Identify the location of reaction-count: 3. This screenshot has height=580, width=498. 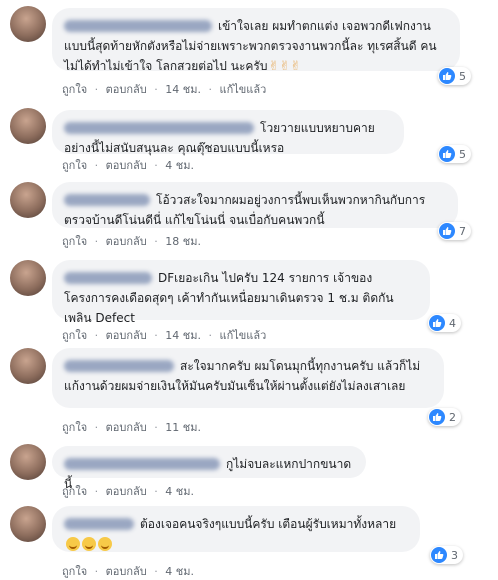
(446, 555).